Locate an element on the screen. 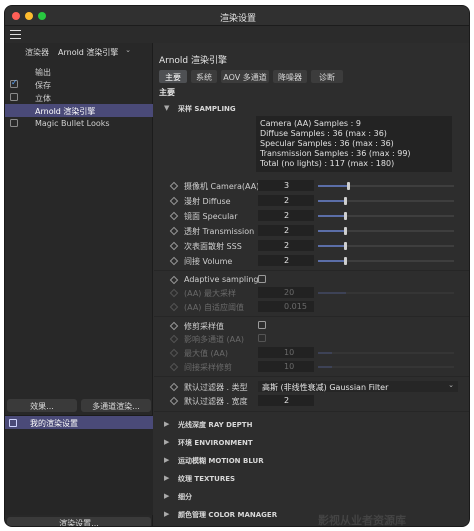 This screenshot has height=531, width=474. stereo-checkbox is located at coordinates (14, 97).